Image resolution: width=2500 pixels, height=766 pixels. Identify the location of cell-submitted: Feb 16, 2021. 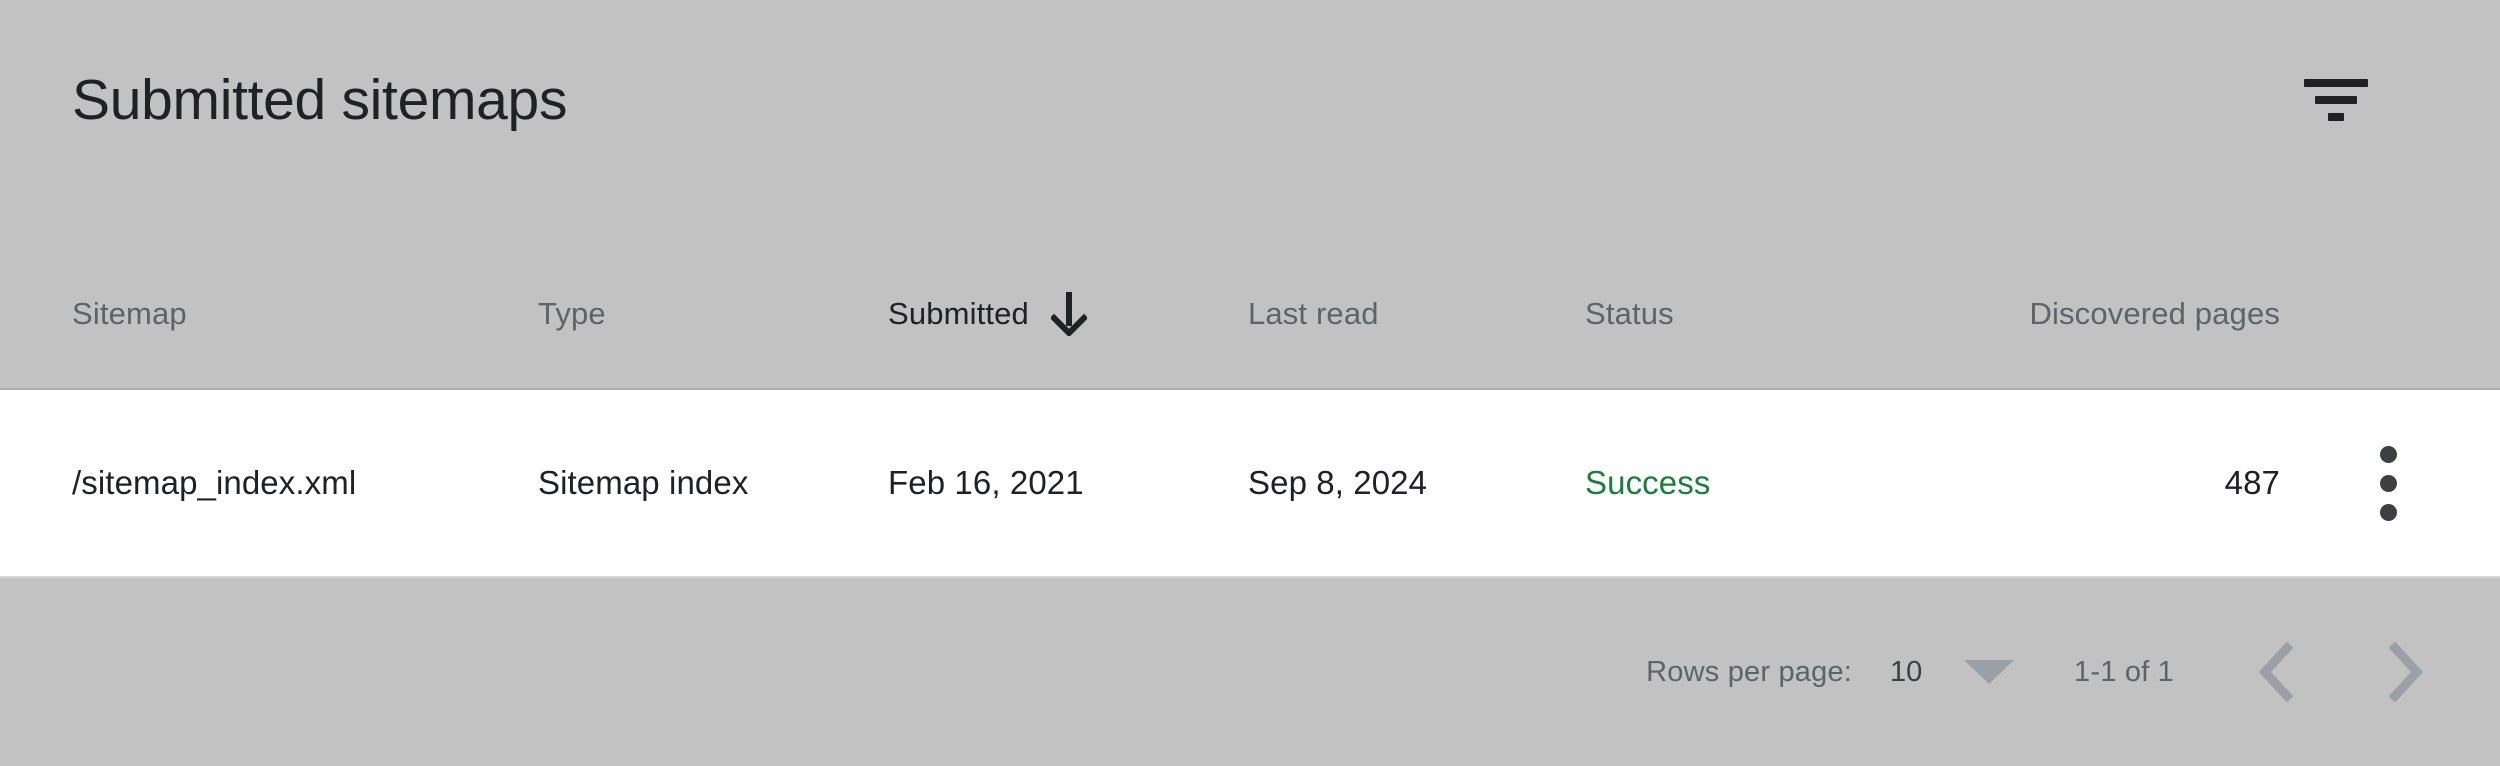
(986, 483).